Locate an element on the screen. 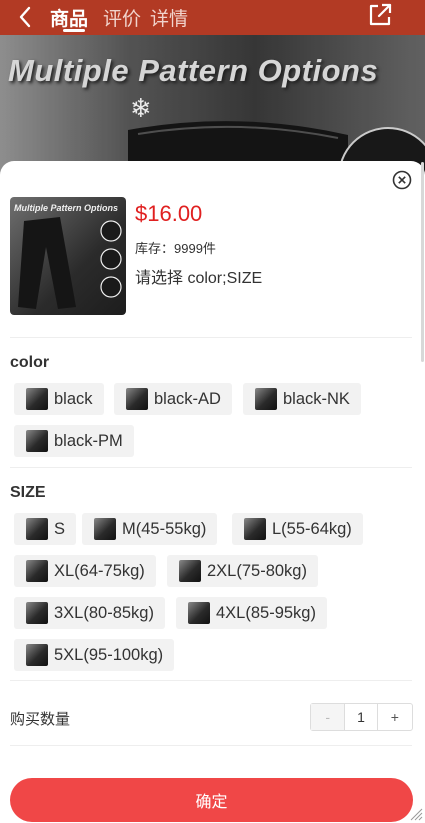  quantity-label: 购买数量 is located at coordinates (40, 719).